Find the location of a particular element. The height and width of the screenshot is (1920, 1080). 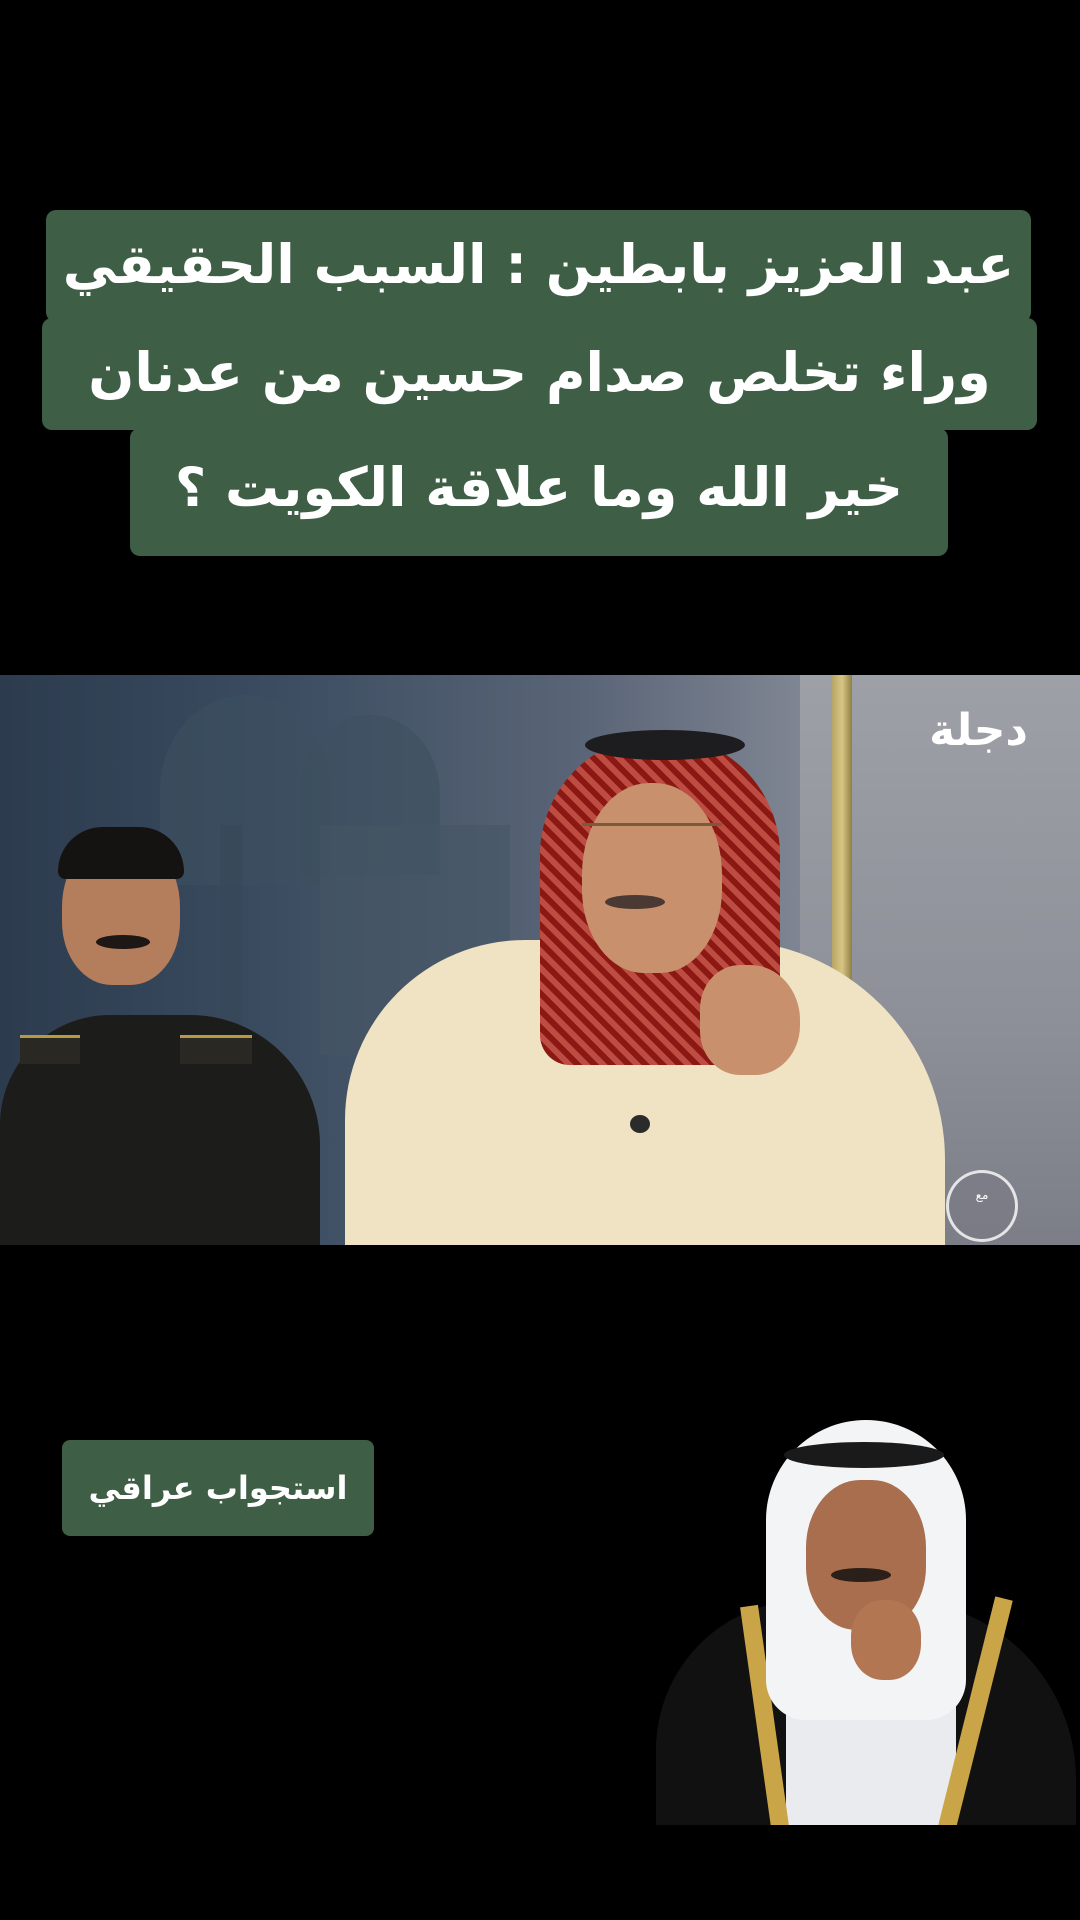

sheikh-hand is located at coordinates (886, 1640).